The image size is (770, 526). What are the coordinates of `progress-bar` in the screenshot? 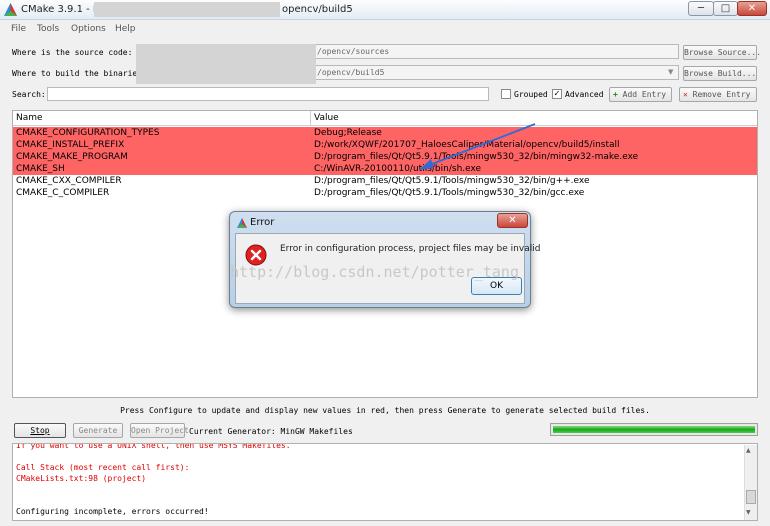 It's located at (654, 429).